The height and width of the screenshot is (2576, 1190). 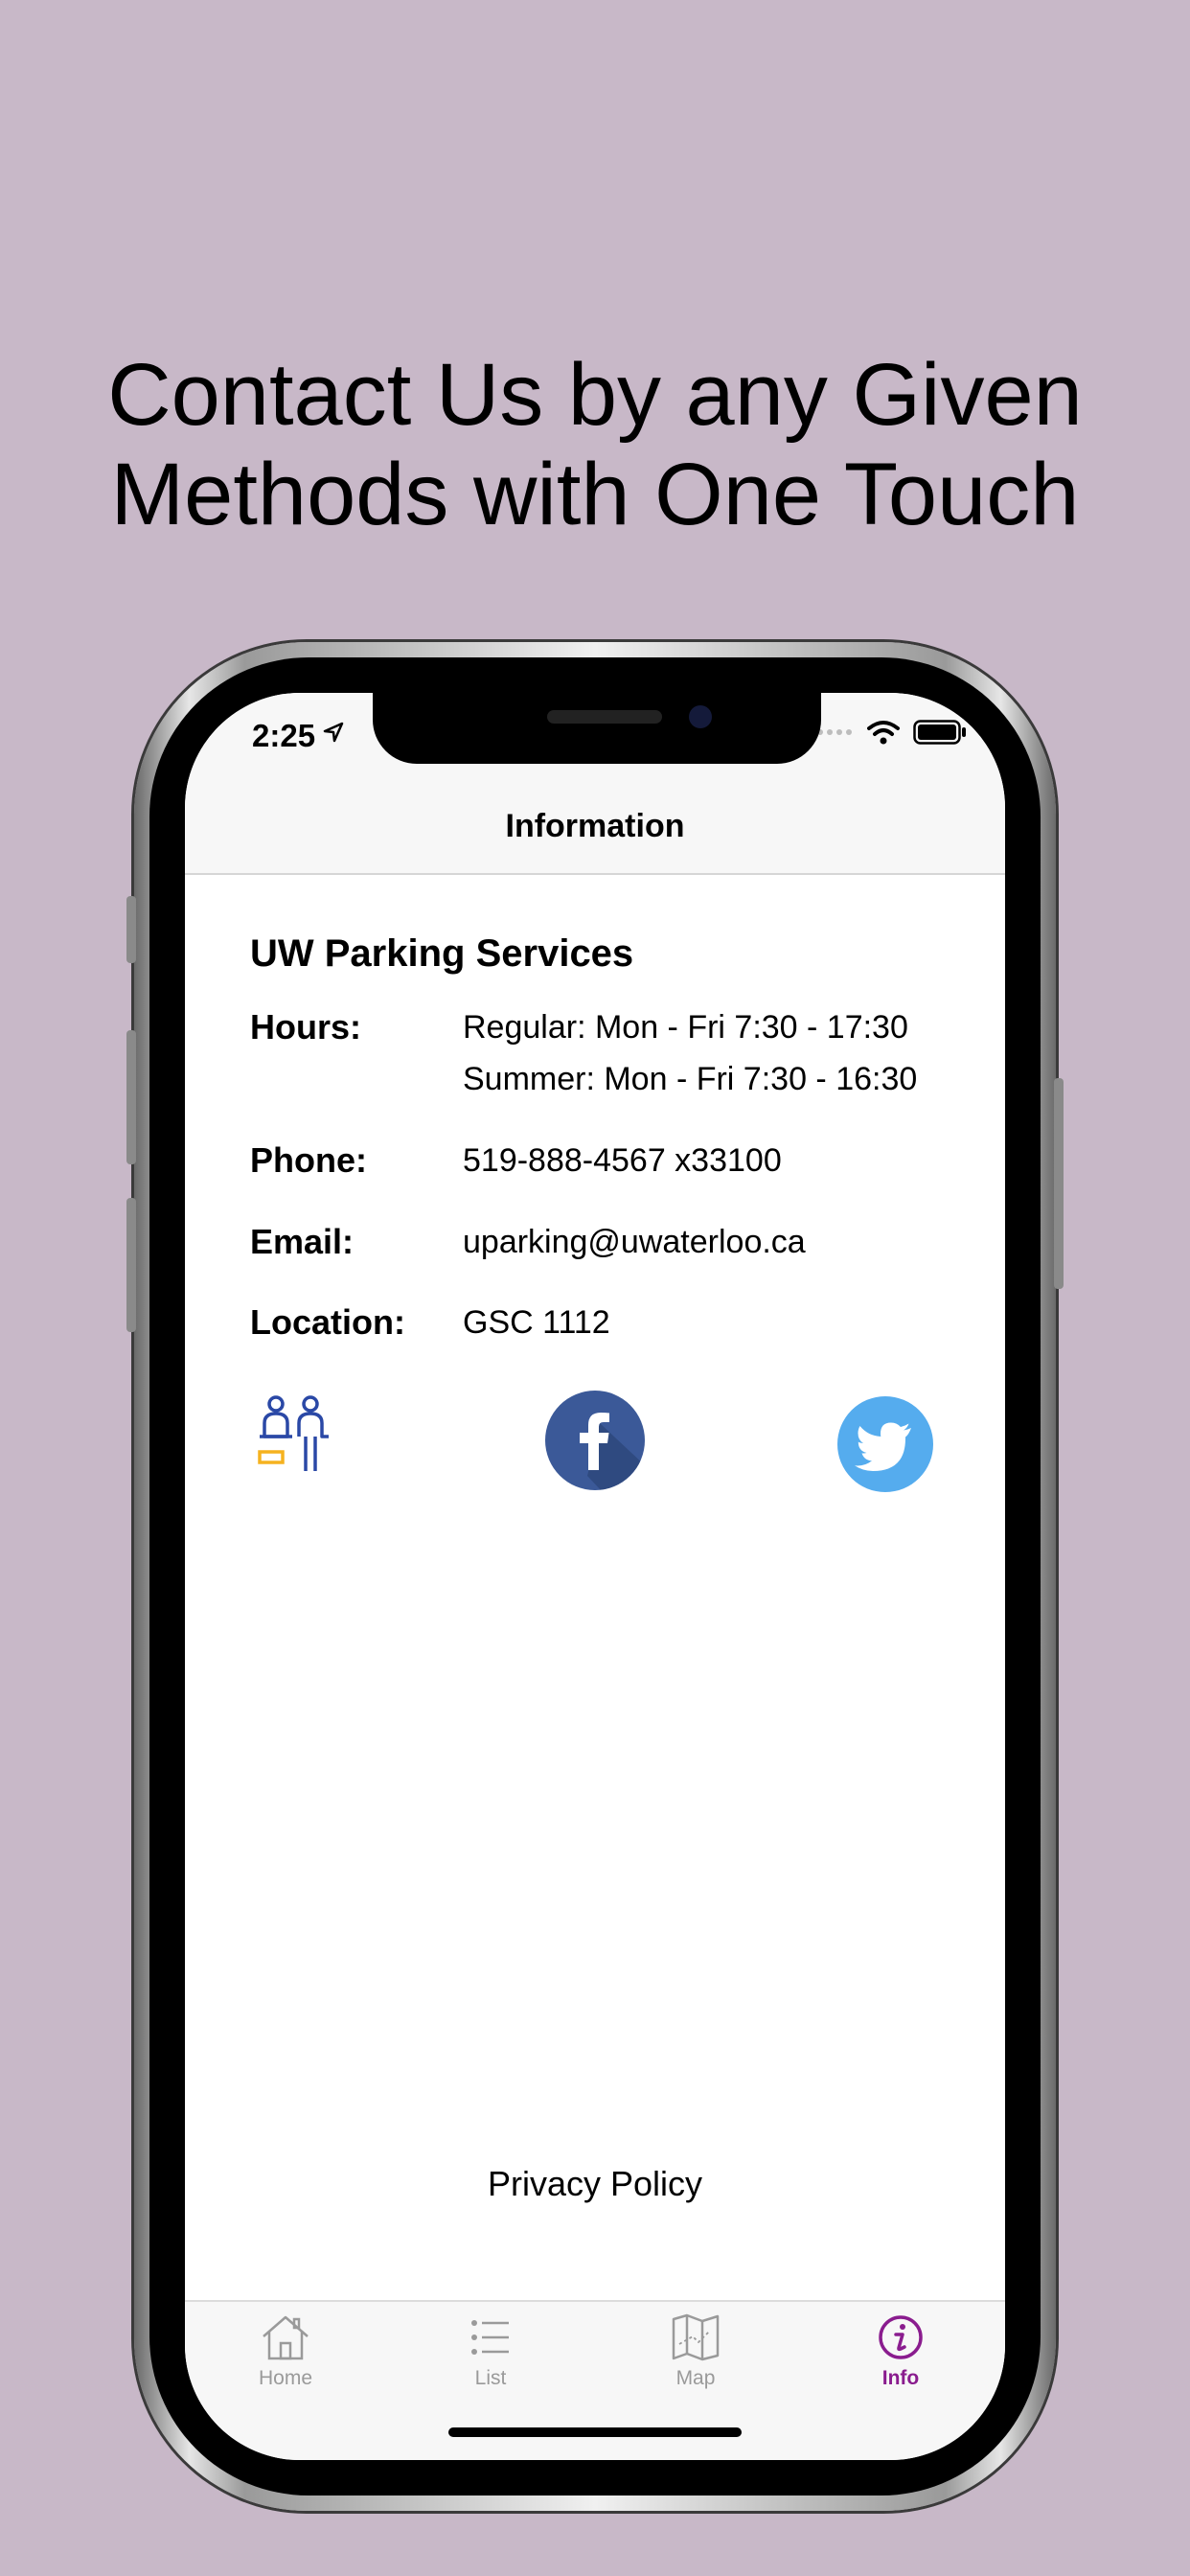 What do you see at coordinates (327, 1322) in the screenshot?
I see `location-label: Location:` at bounding box center [327, 1322].